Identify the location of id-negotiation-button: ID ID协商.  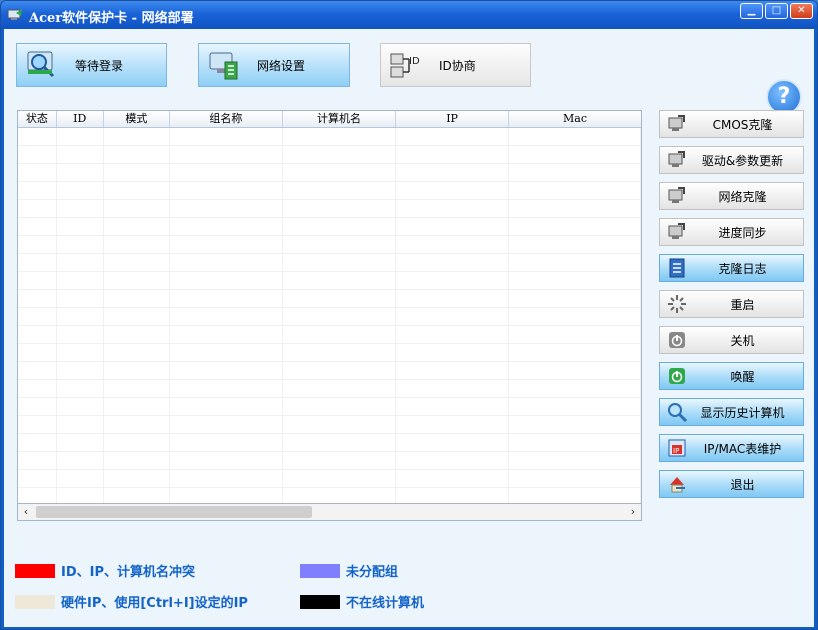
(455, 65).